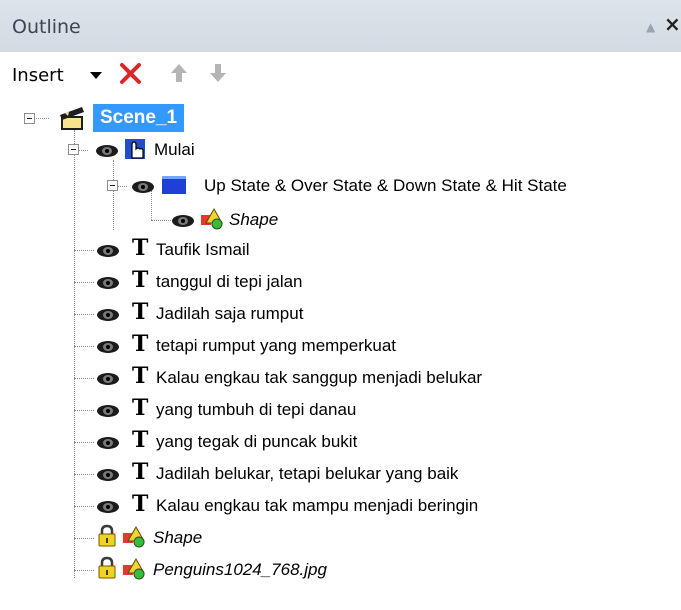 The height and width of the screenshot is (610, 681). What do you see at coordinates (340, 74) in the screenshot?
I see `outline-toolbar: Insert` at bounding box center [340, 74].